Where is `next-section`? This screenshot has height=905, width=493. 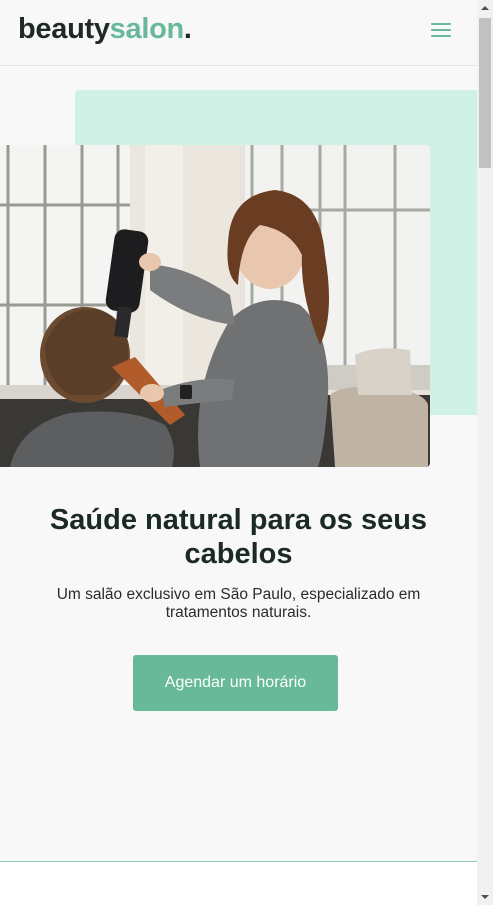
next-section is located at coordinates (238, 883).